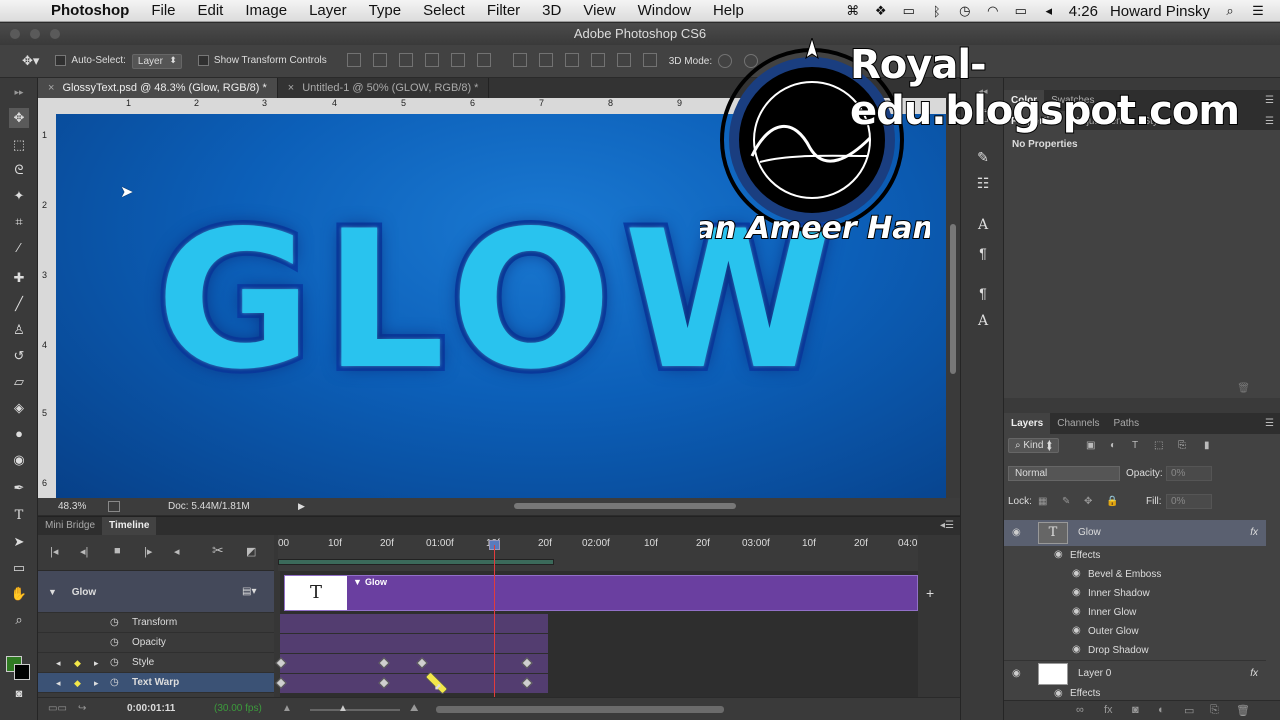  What do you see at coordinates (19, 196) in the screenshot?
I see `magic-wand-tool-icon: ✦` at bounding box center [19, 196].